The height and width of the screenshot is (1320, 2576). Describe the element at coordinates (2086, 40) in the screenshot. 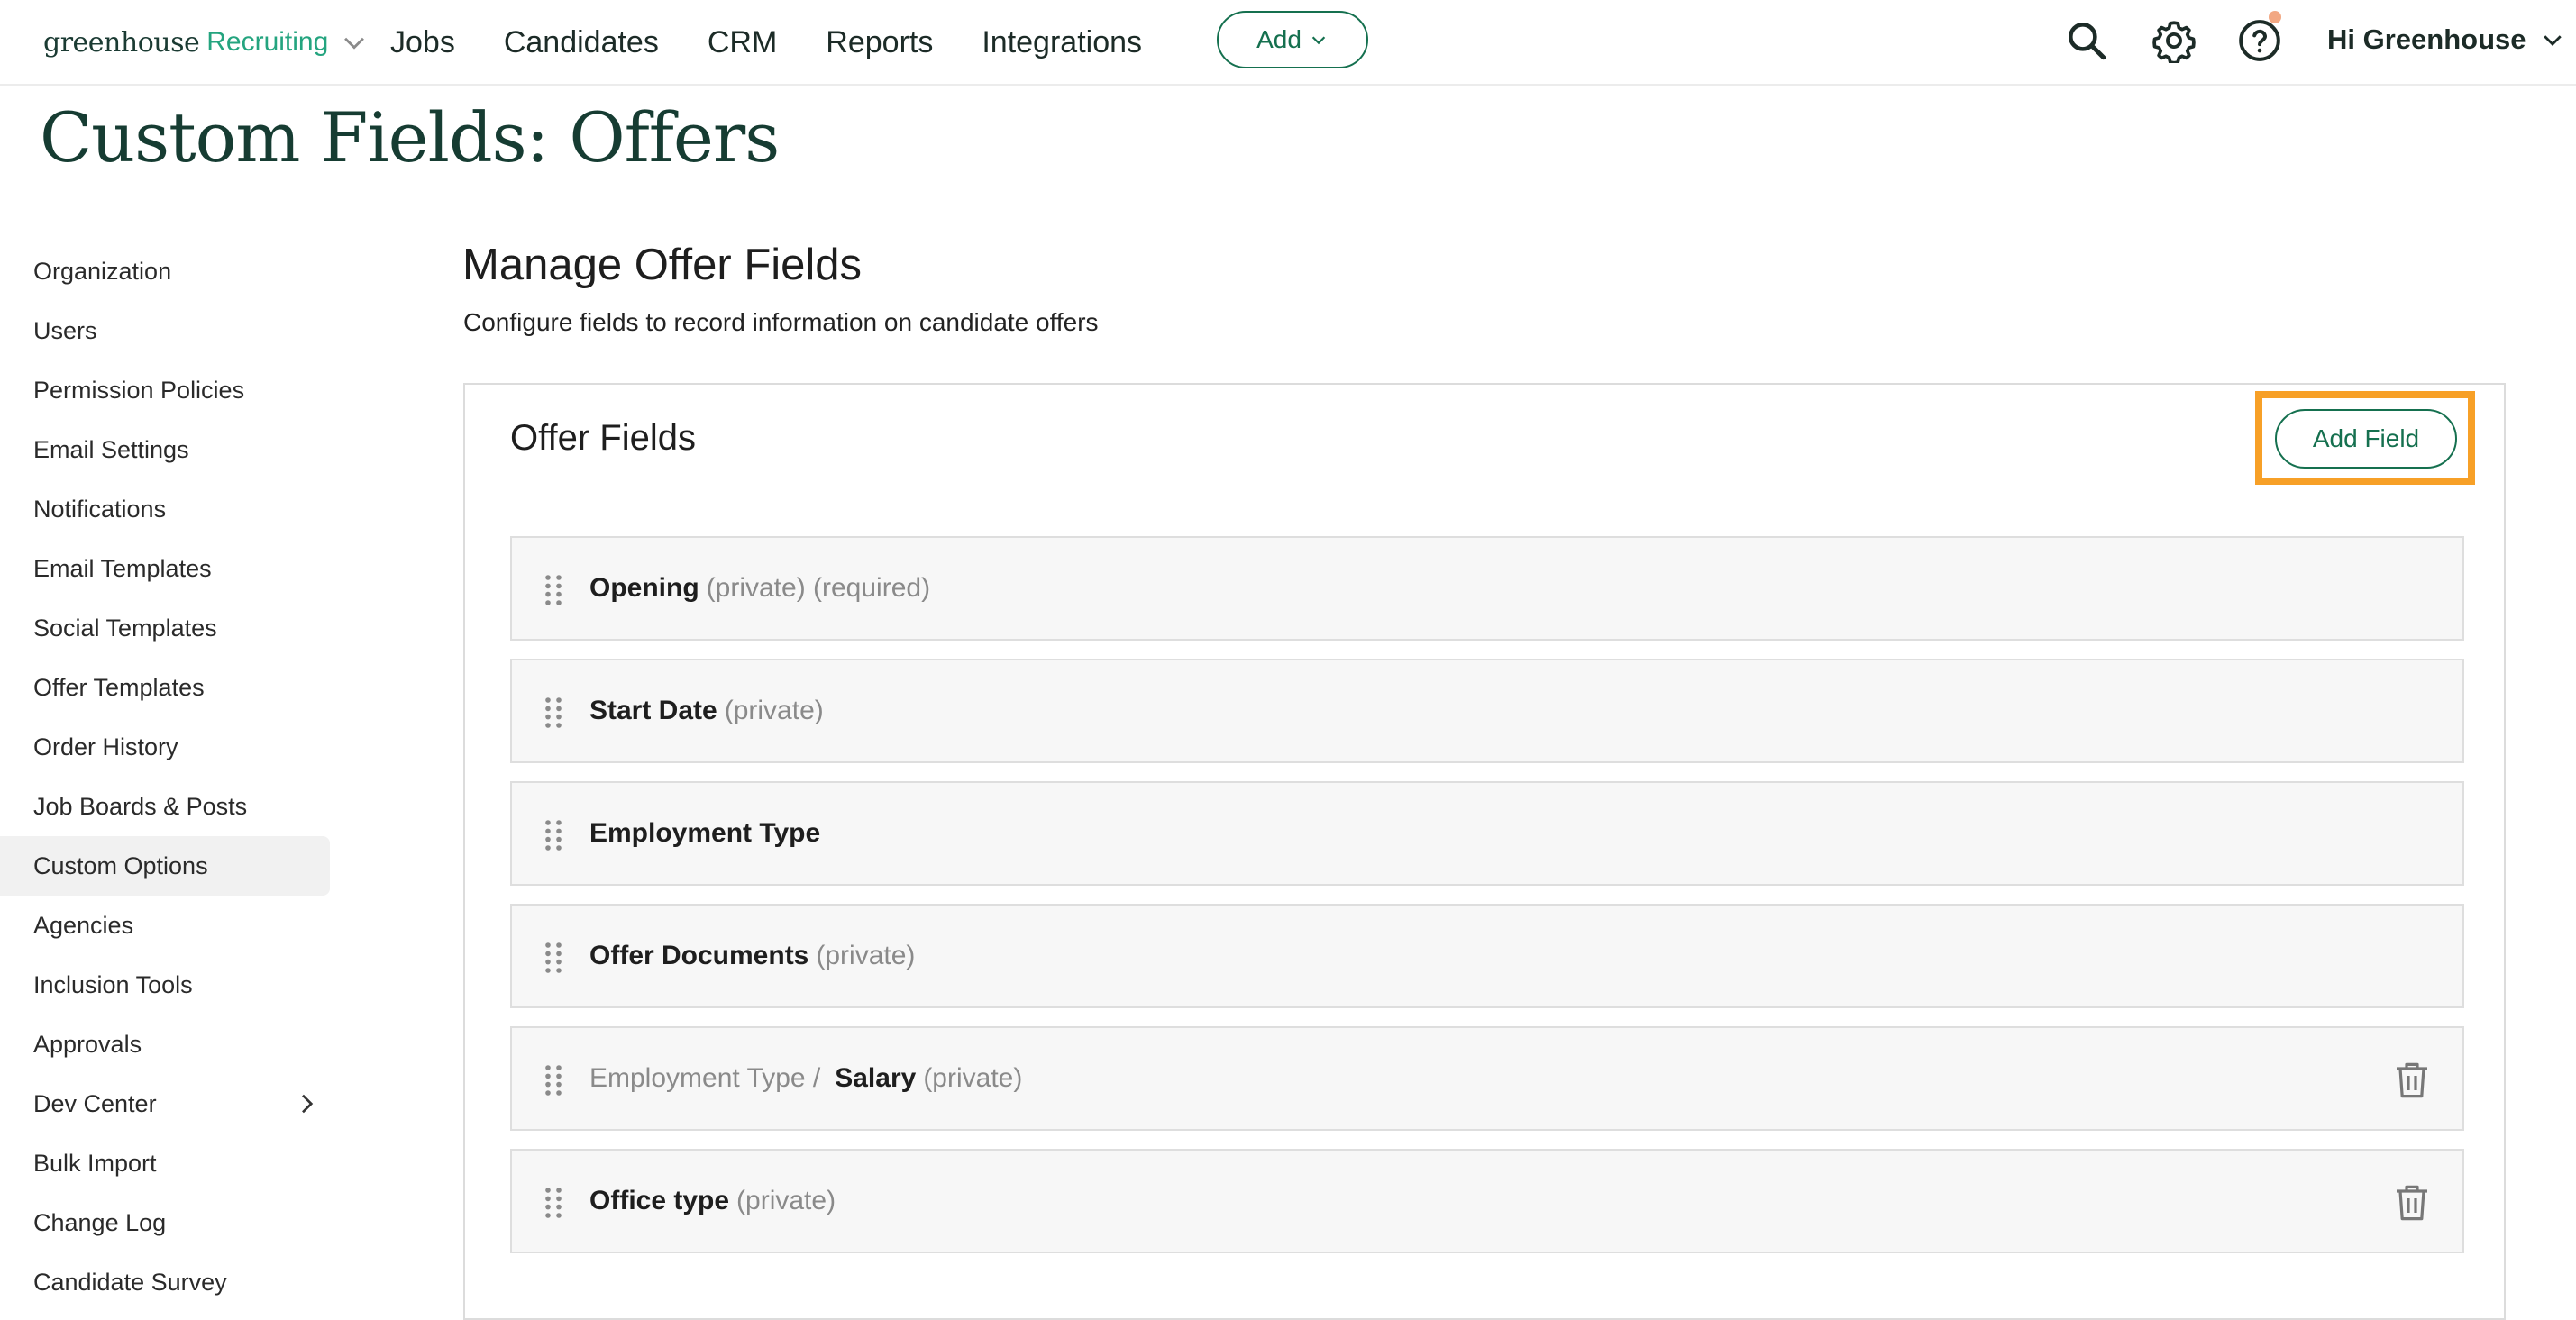

I see `search-icon` at that location.